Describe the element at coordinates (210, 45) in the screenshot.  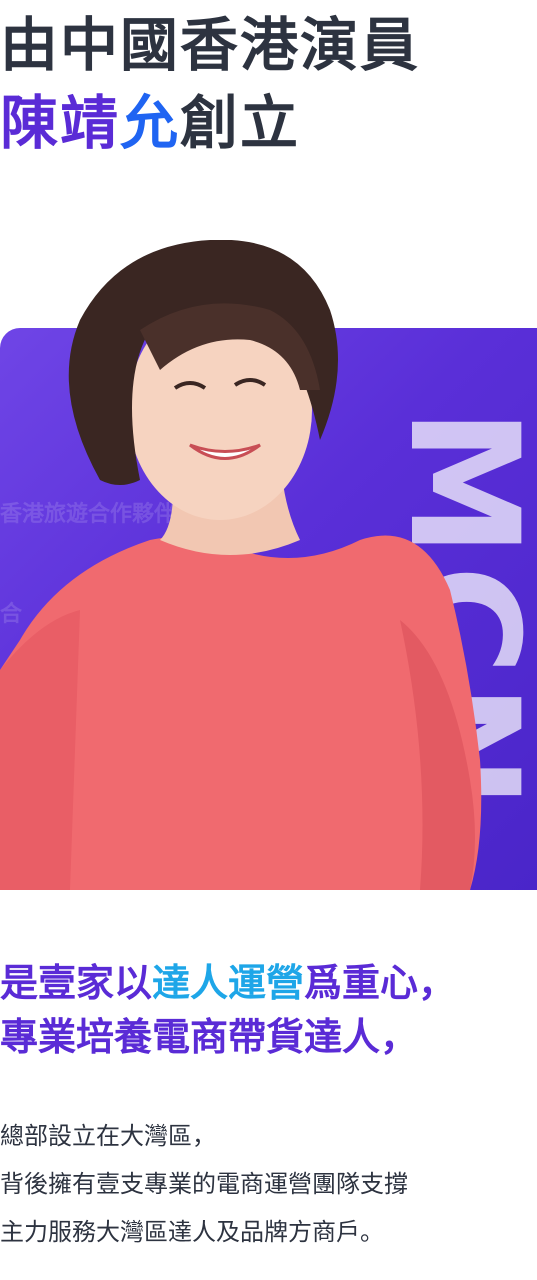
I see `headline-line-1: 由中國香港演員` at that location.